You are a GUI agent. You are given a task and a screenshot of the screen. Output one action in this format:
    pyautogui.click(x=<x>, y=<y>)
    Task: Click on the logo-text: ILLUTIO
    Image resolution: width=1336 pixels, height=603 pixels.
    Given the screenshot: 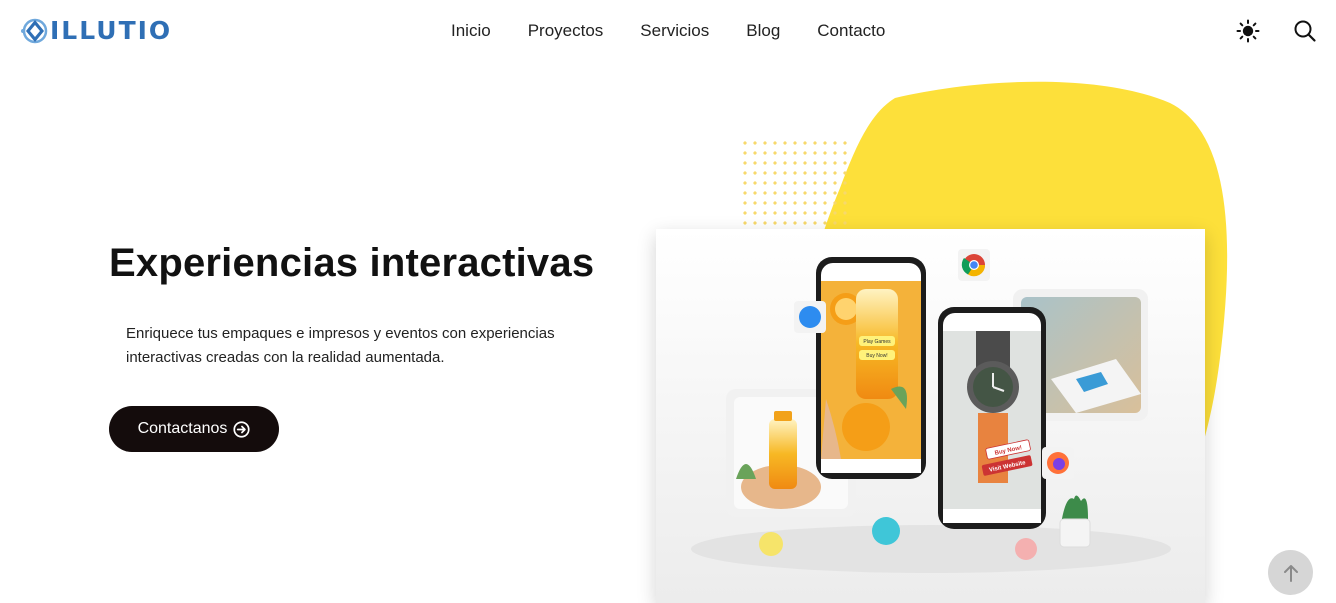 What is the action you would take?
    pyautogui.click(x=111, y=30)
    